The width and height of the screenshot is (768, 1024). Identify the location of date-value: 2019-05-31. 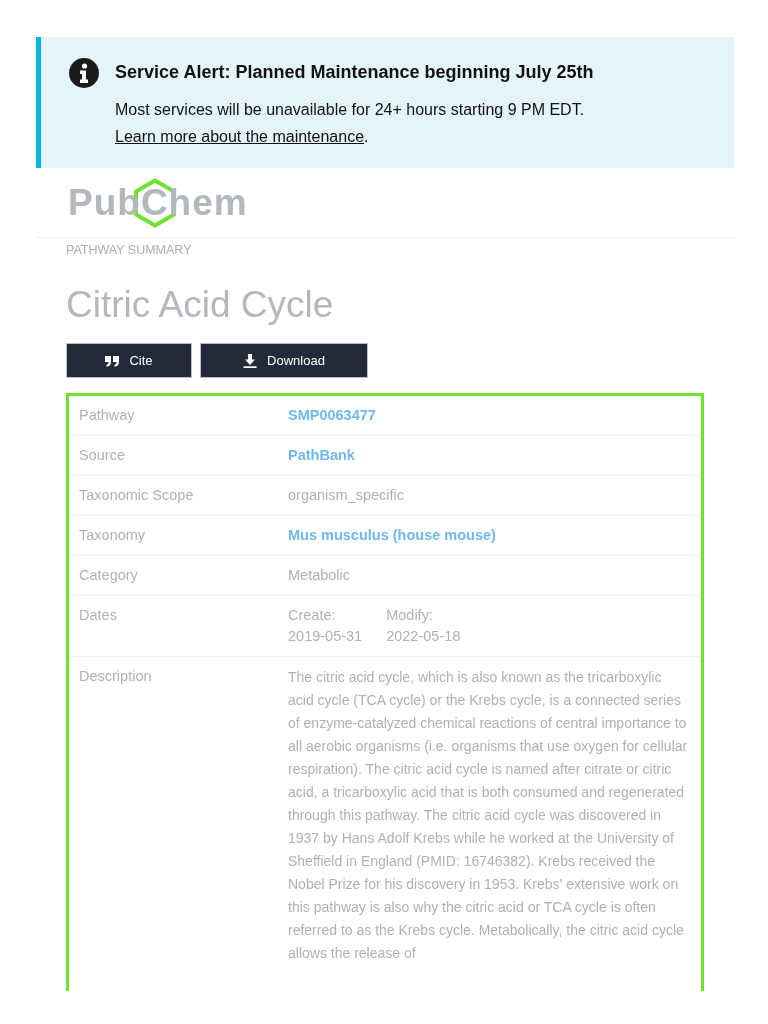
(325, 636).